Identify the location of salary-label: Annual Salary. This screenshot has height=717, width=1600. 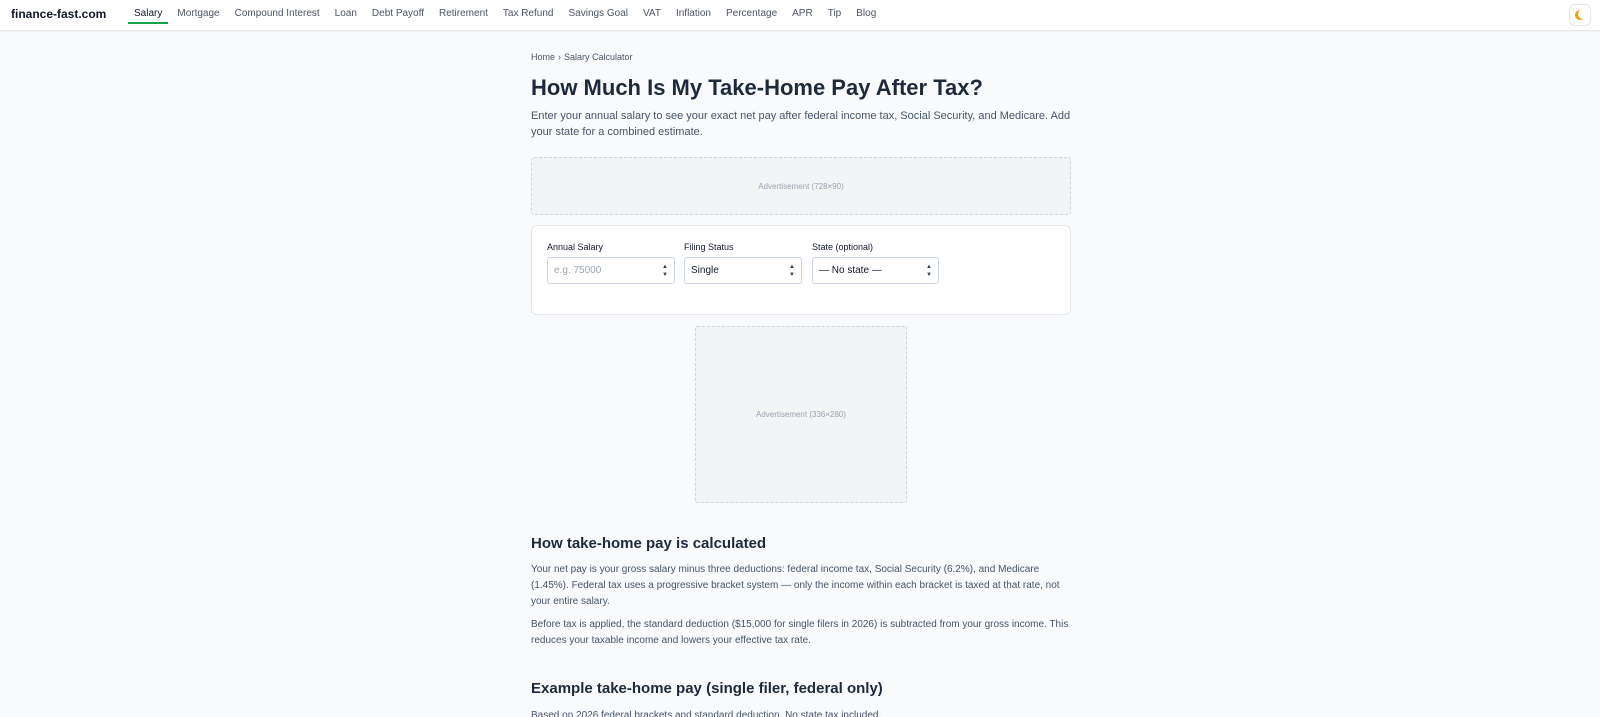
(575, 247).